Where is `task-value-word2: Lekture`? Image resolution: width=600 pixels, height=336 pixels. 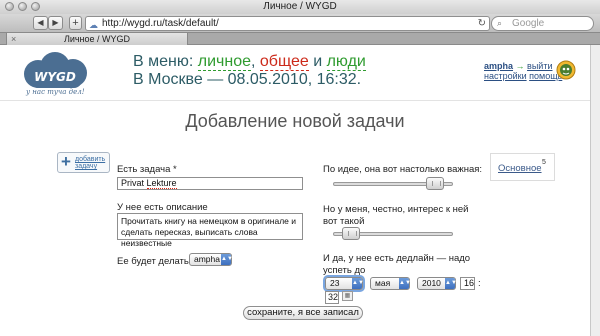
task-value-word2: Lekture is located at coordinates (161, 183).